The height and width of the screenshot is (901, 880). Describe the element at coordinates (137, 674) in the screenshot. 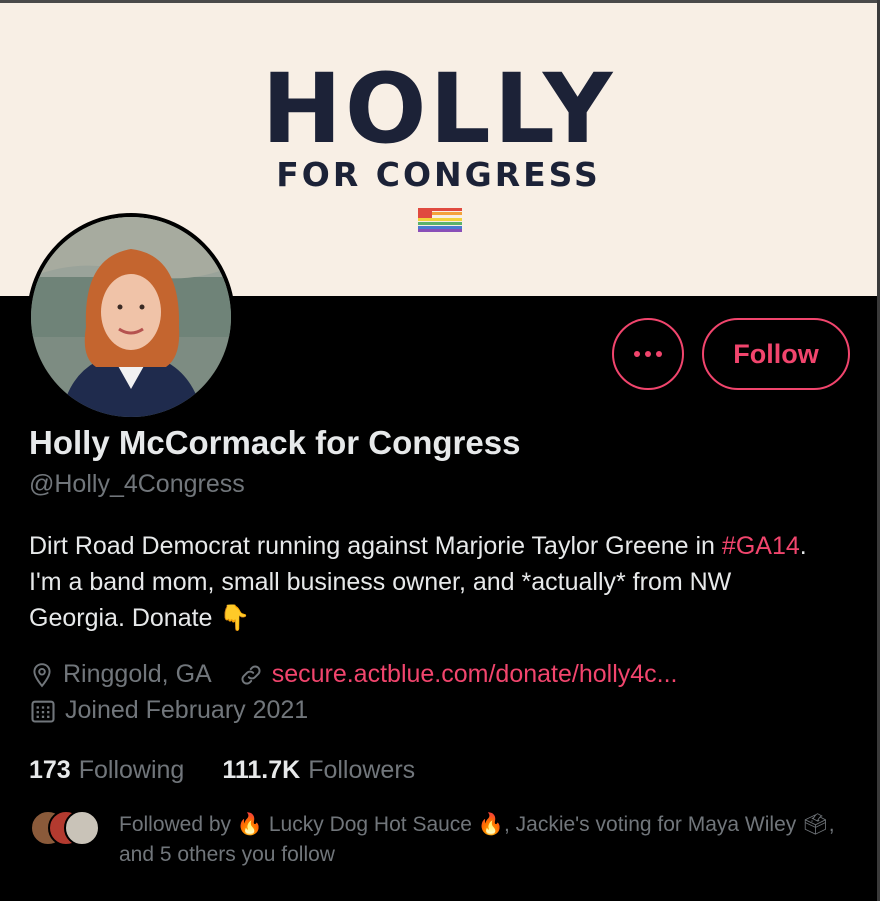

I see `profile-location: Ringgold, GA` at that location.